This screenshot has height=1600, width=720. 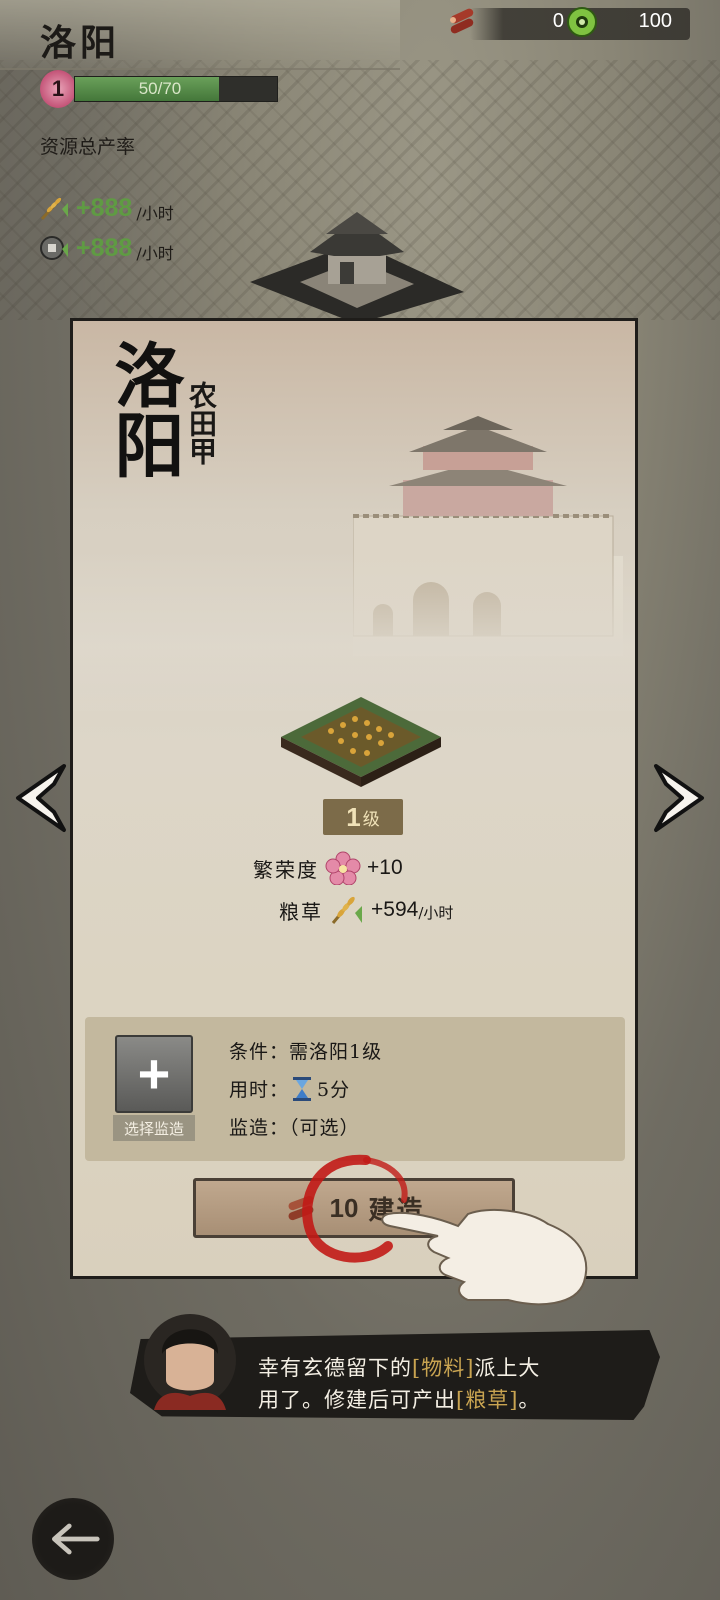 What do you see at coordinates (355, 1089) in the screenshot?
I see `build-conditions-box: + 选择监造 条件：需洛阳1级 用时： 5分 监造：（可选）` at bounding box center [355, 1089].